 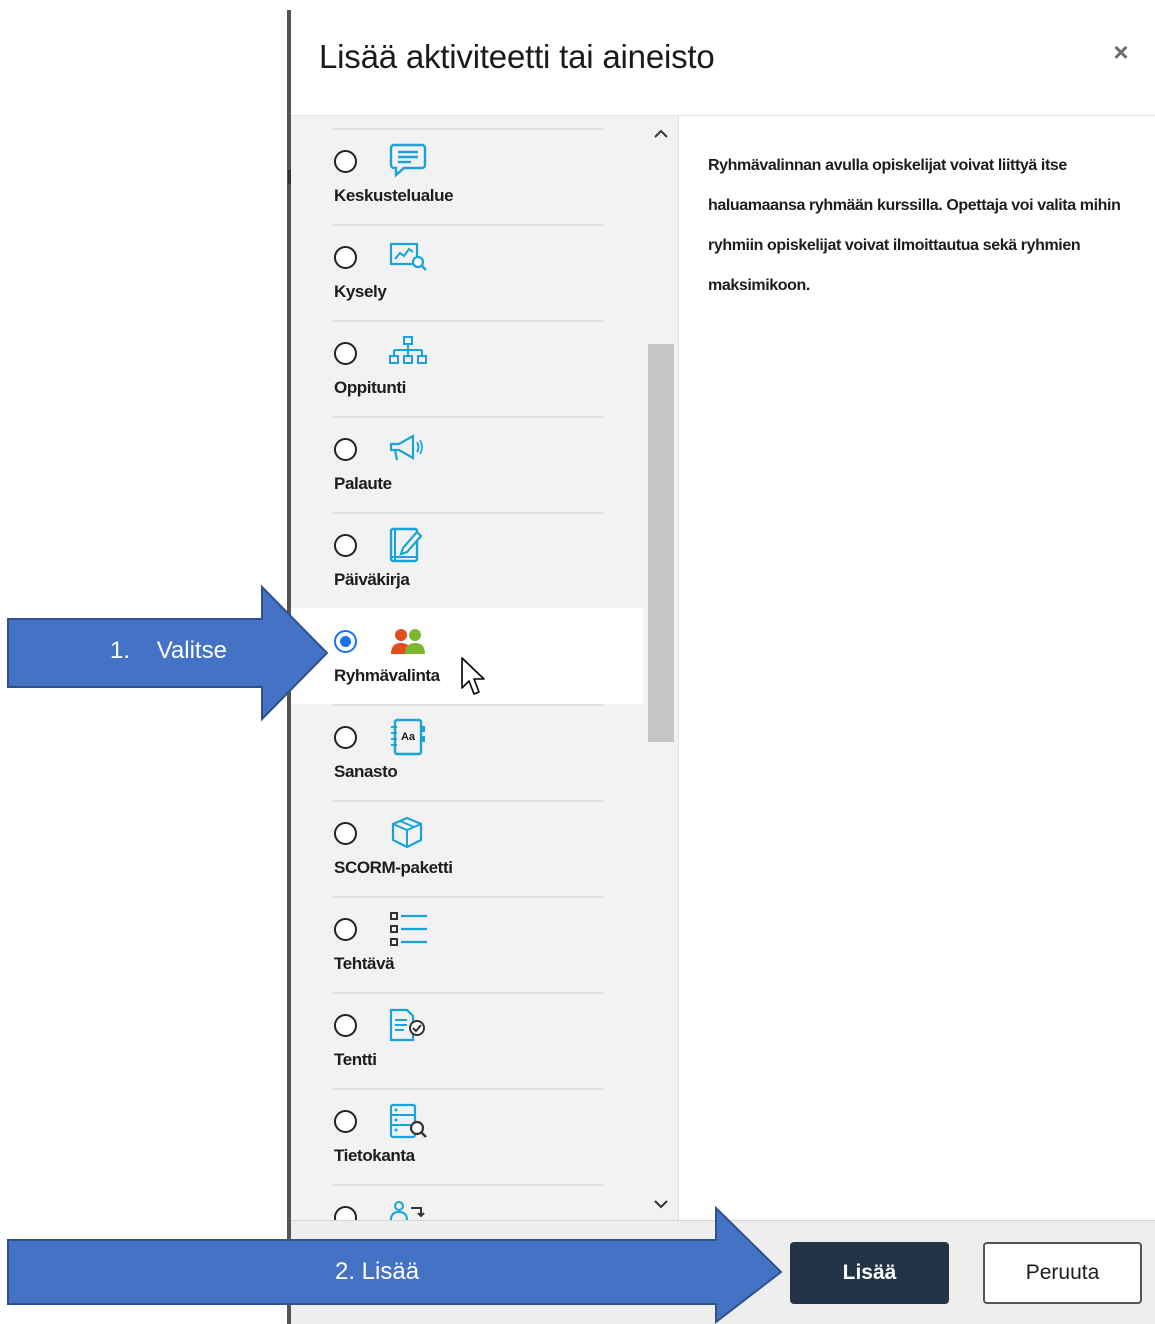 I want to click on close-button: ×, so click(x=1121, y=54).